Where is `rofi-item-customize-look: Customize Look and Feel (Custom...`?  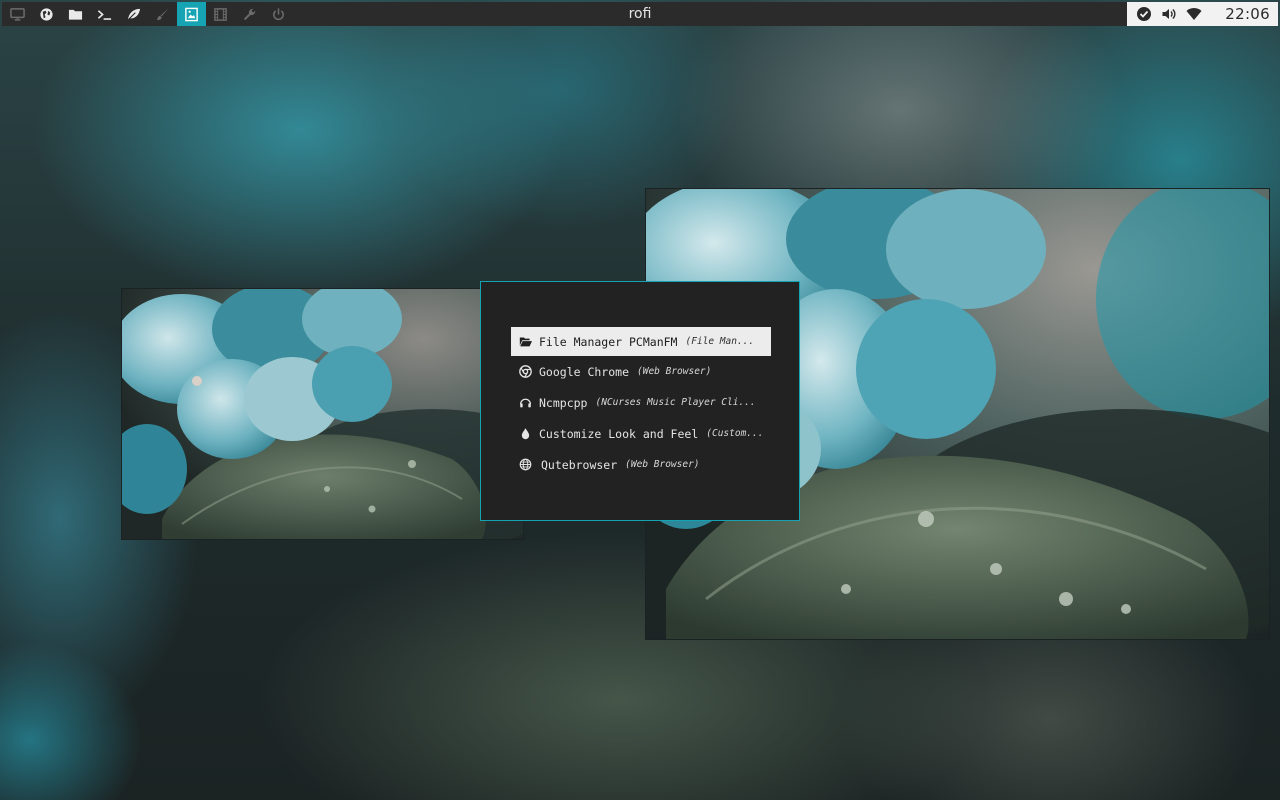
rofi-item-customize-look: Customize Look and Feel (Custom... is located at coordinates (641, 433).